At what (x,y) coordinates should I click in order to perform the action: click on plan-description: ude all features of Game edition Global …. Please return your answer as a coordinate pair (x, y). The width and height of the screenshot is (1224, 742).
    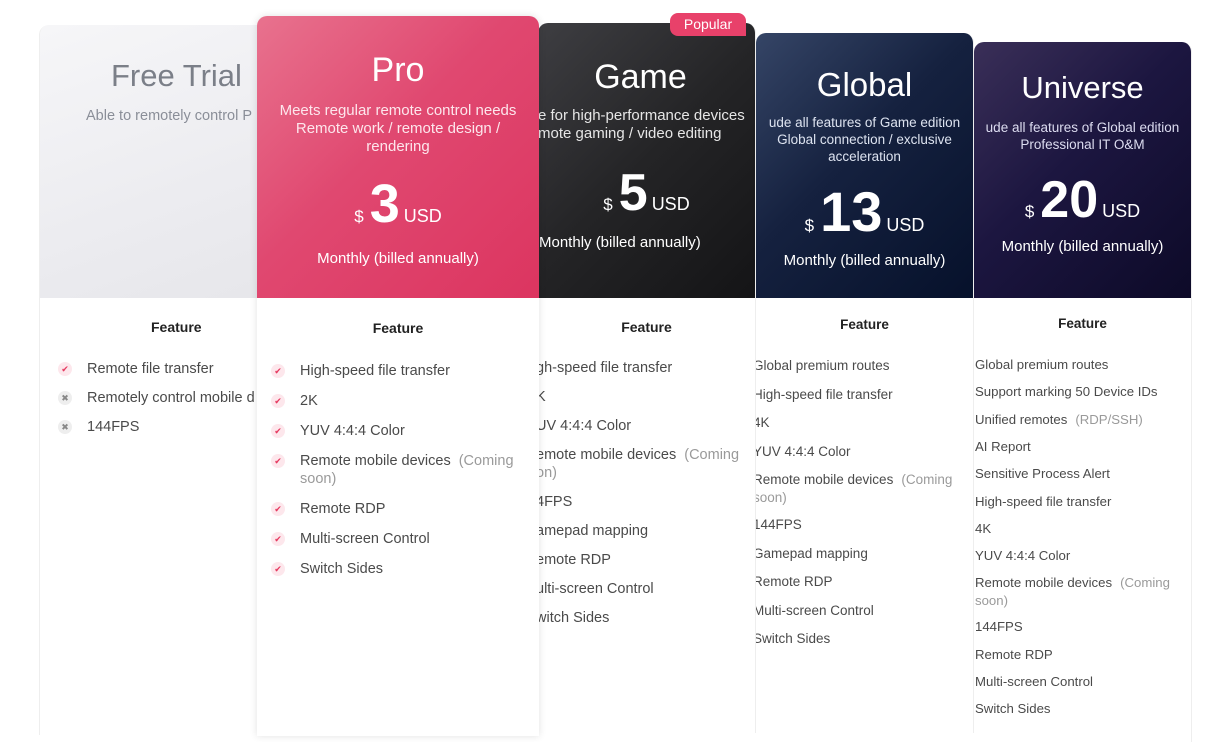
    Looking at the image, I should click on (864, 139).